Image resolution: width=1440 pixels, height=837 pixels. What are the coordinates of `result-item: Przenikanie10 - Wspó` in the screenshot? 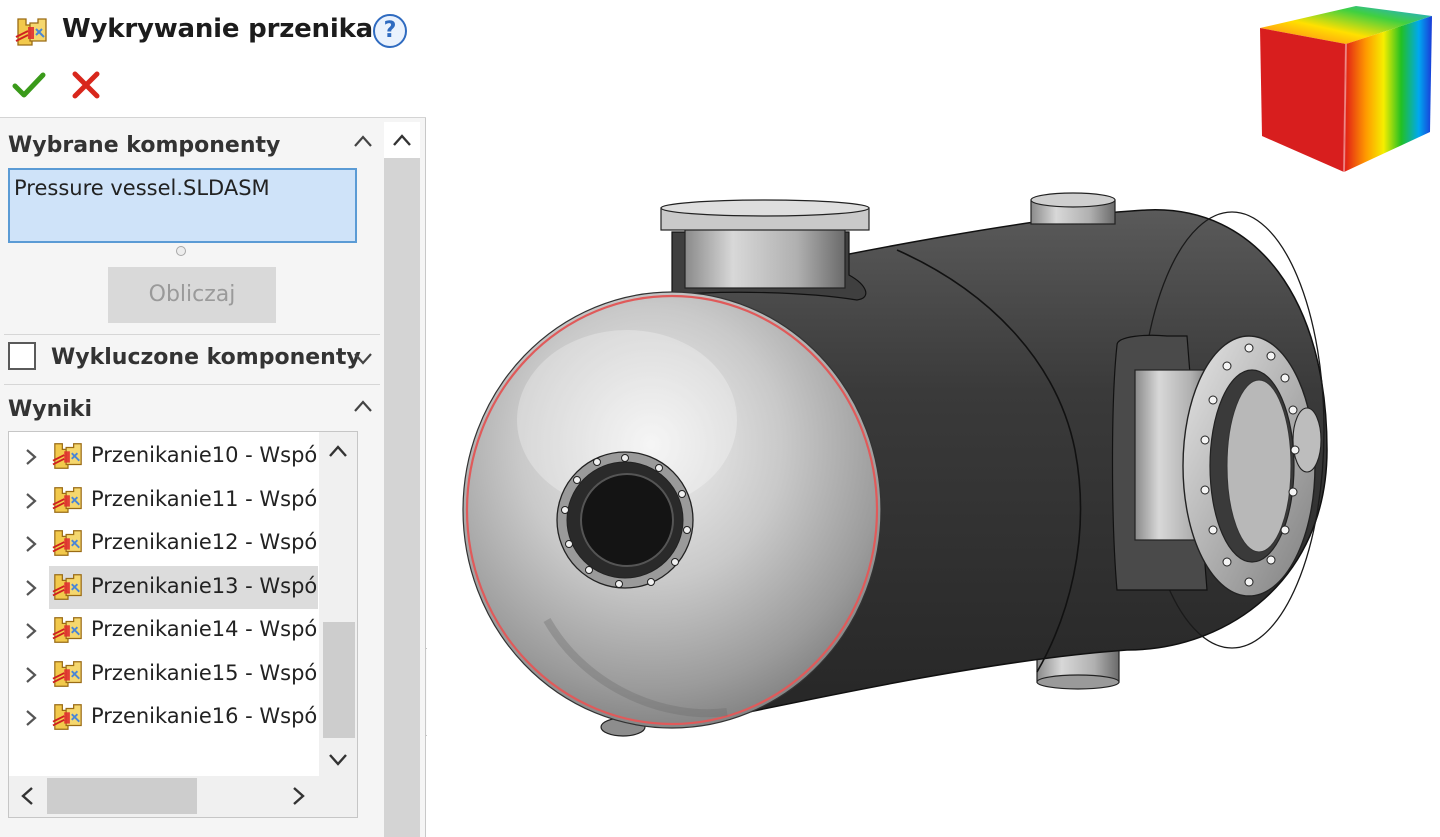 It's located at (164, 456).